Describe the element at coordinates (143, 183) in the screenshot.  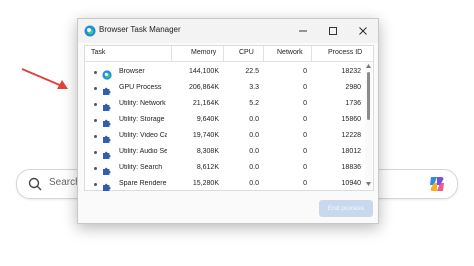
I see `cell-task: Spare Renderer` at that location.